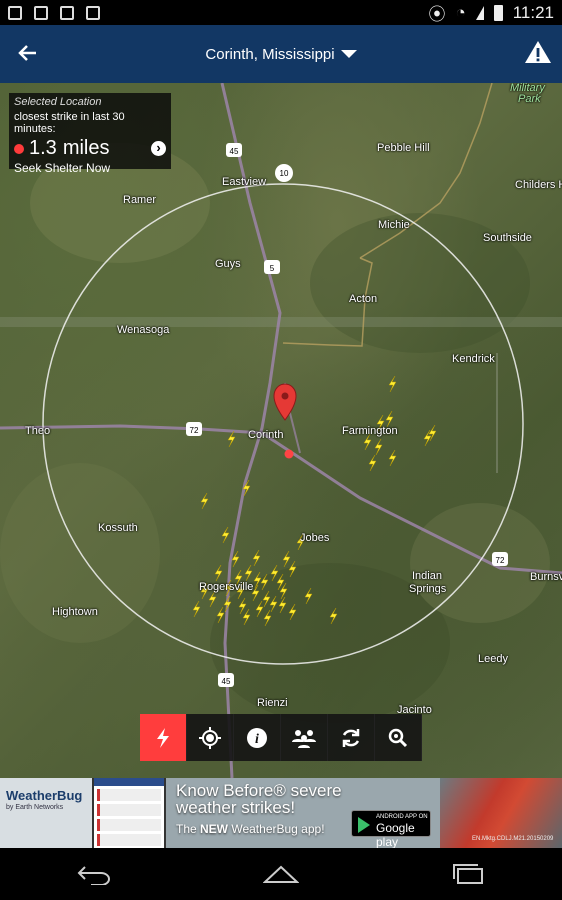 This screenshot has height=900, width=562. I want to click on road-shield: 10, so click(284, 173).